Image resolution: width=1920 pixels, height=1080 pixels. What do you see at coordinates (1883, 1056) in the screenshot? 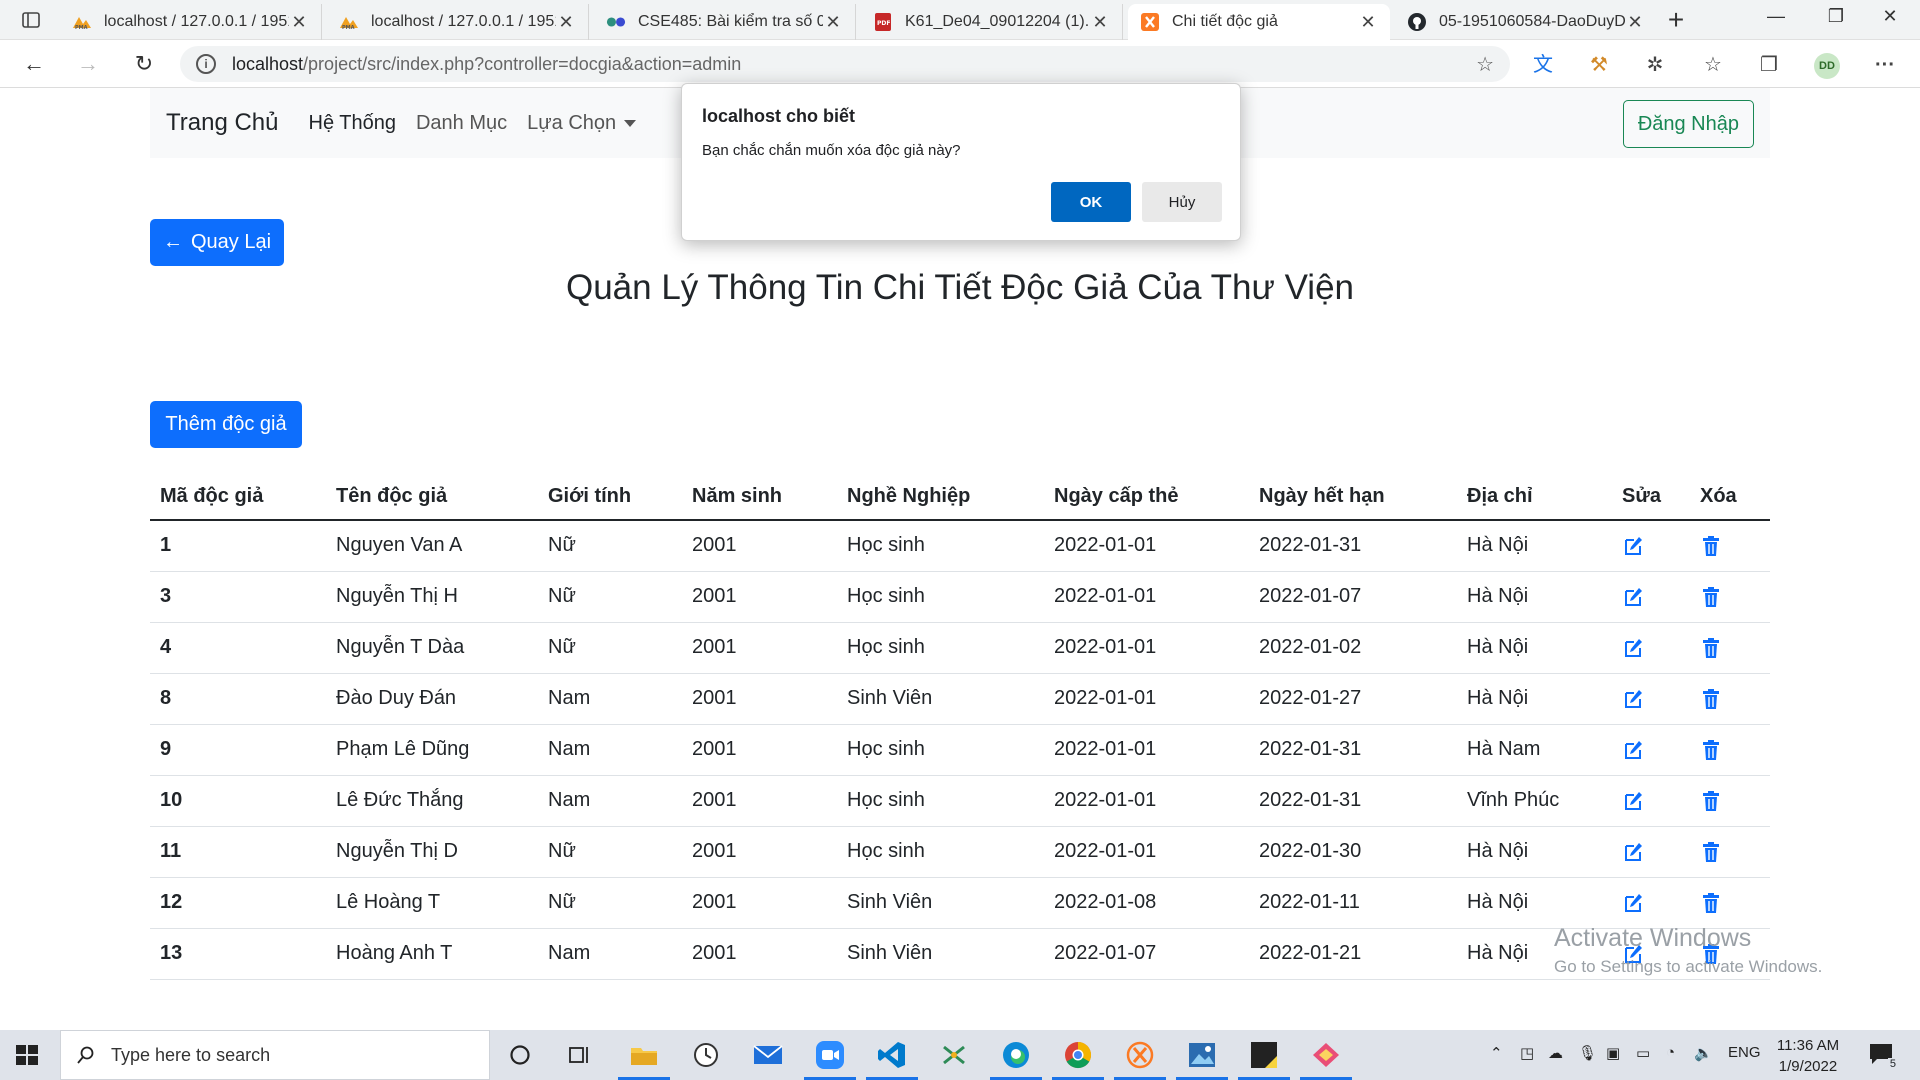
I see `notification-center-icon: 5` at bounding box center [1883, 1056].